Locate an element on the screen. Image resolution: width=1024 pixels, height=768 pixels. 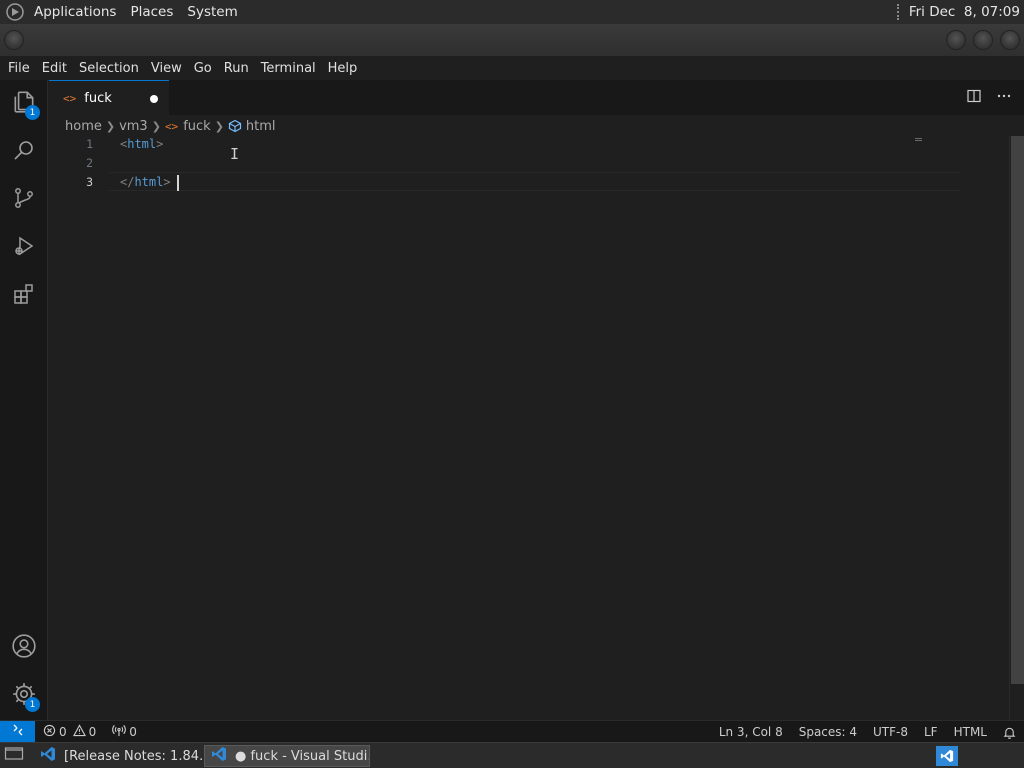
symbol-element-icon is located at coordinates (235, 126).